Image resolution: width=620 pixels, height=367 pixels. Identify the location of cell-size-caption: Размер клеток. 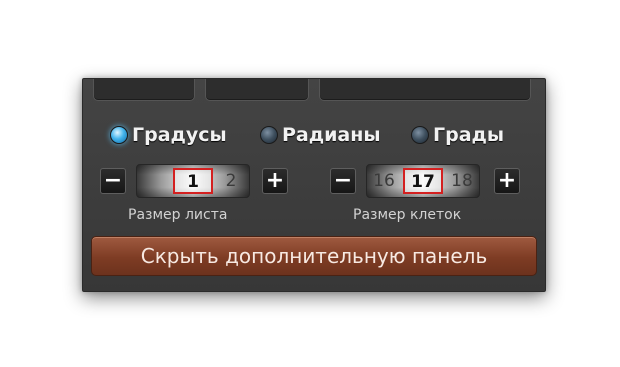
(407, 215).